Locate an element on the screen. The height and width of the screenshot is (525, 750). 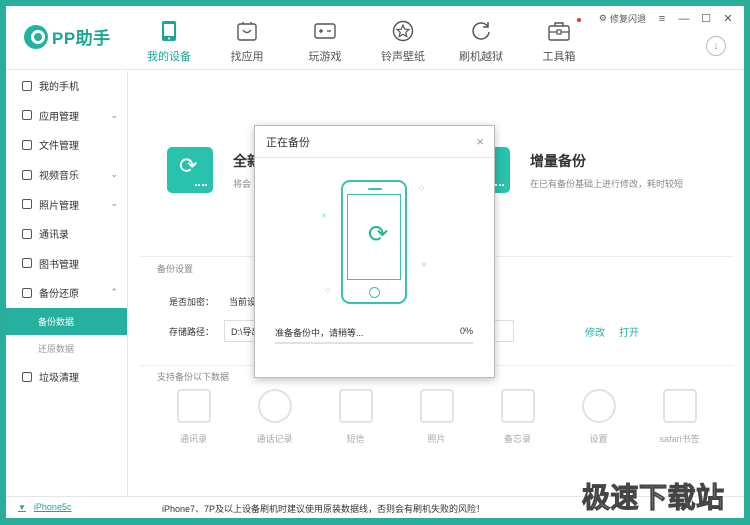
dialog-close-button: × is located at coordinates (480, 141).